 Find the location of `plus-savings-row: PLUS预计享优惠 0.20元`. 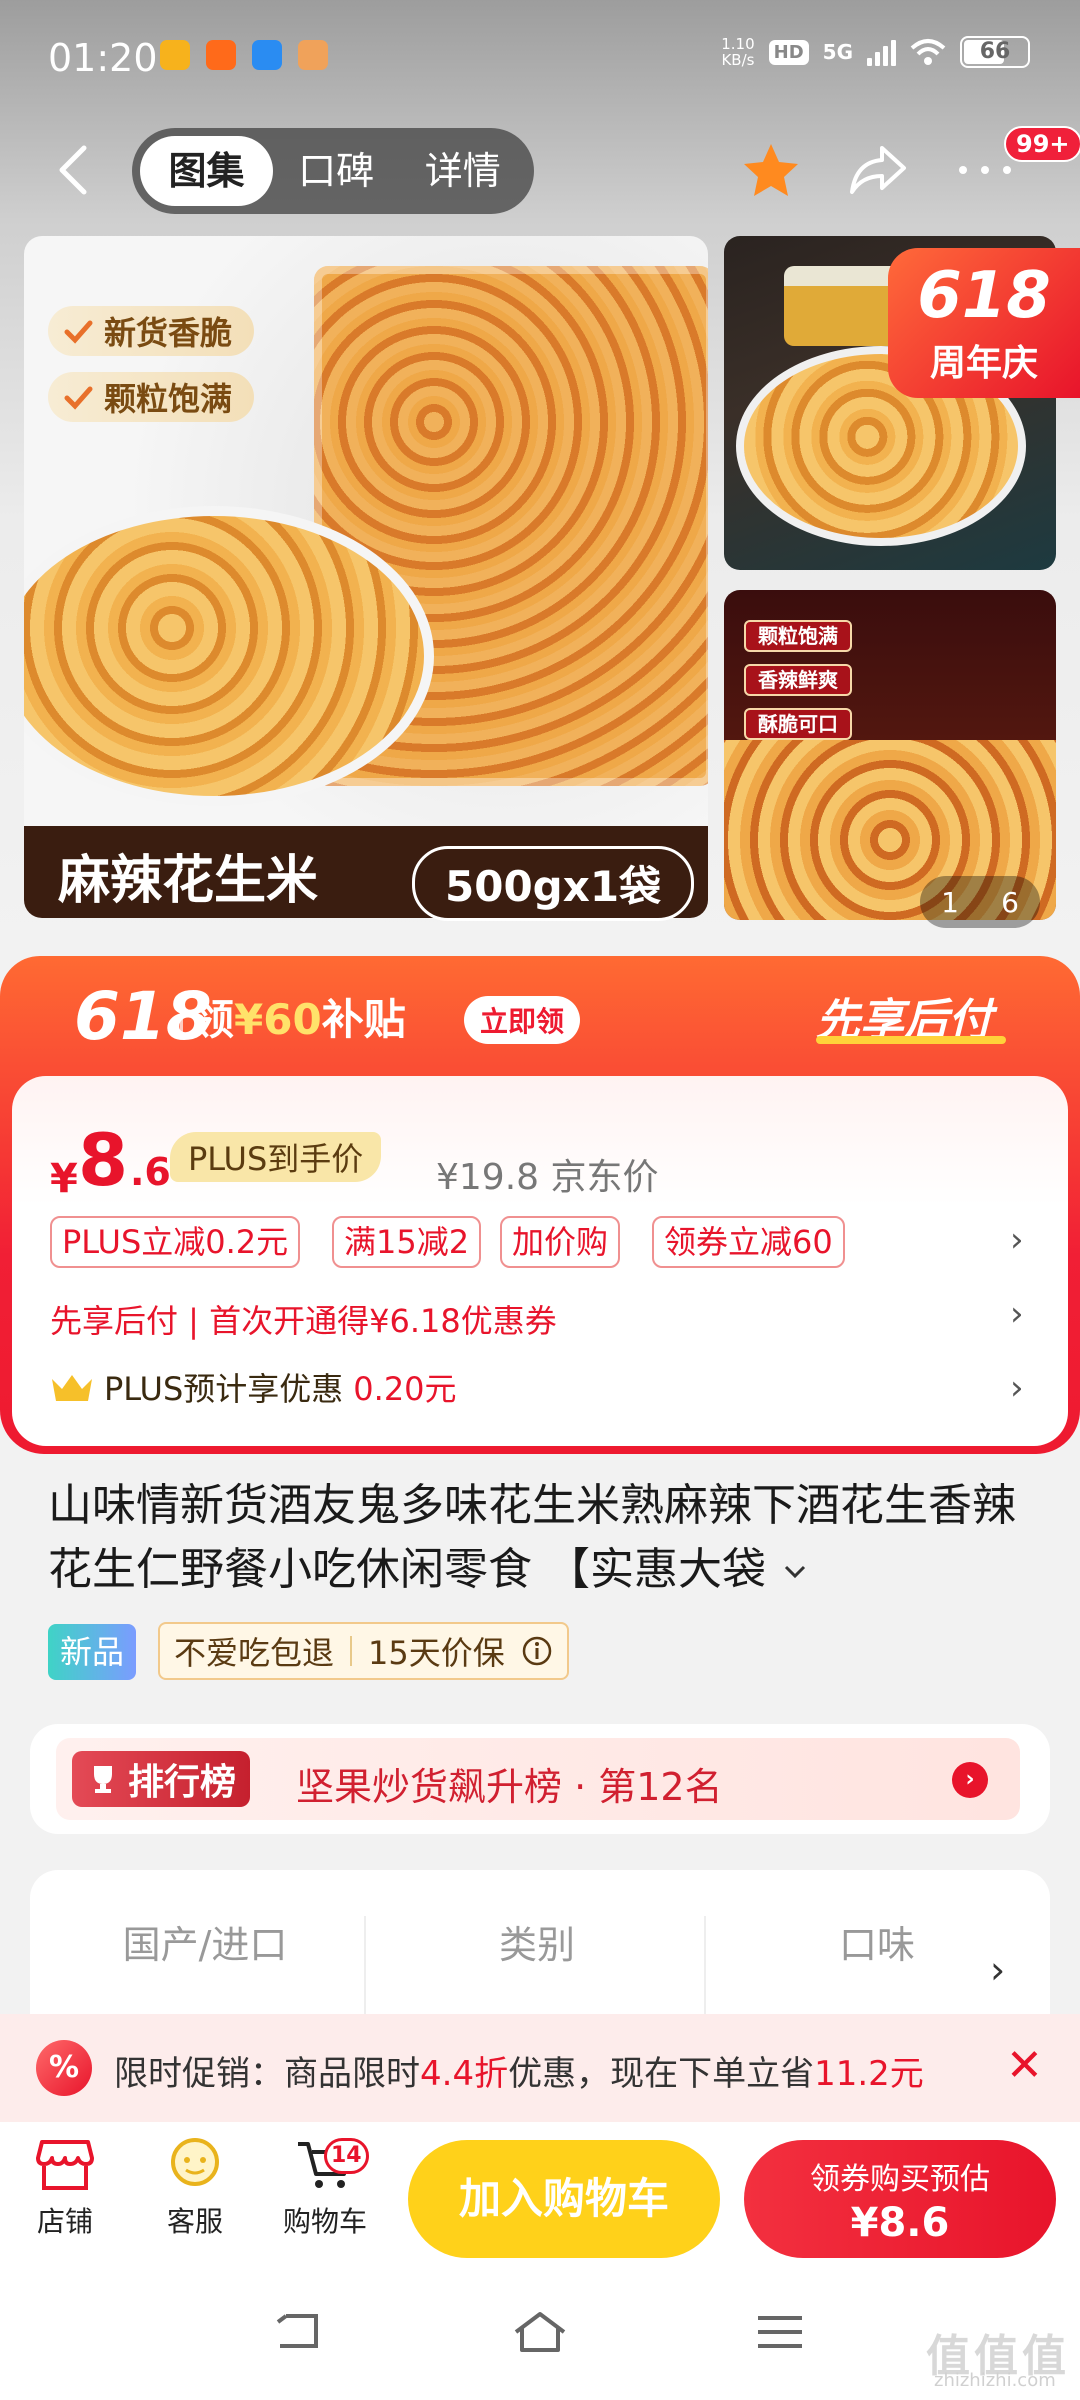

plus-savings-row: PLUS预计享优惠 0.20元 is located at coordinates (253, 1387).